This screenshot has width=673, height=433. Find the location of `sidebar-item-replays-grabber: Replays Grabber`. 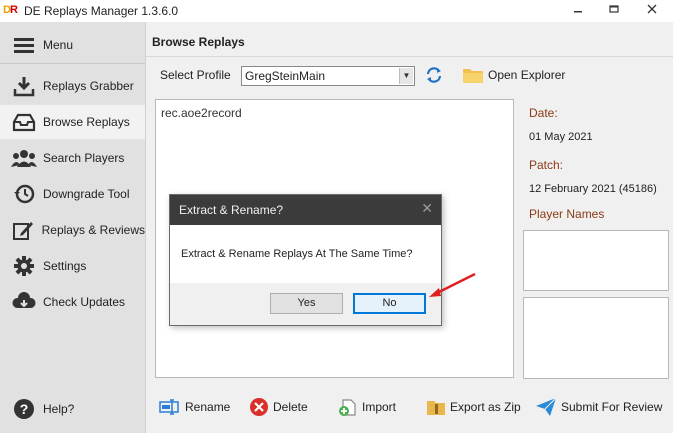

sidebar-item-replays-grabber: Replays Grabber is located at coordinates (72, 86).